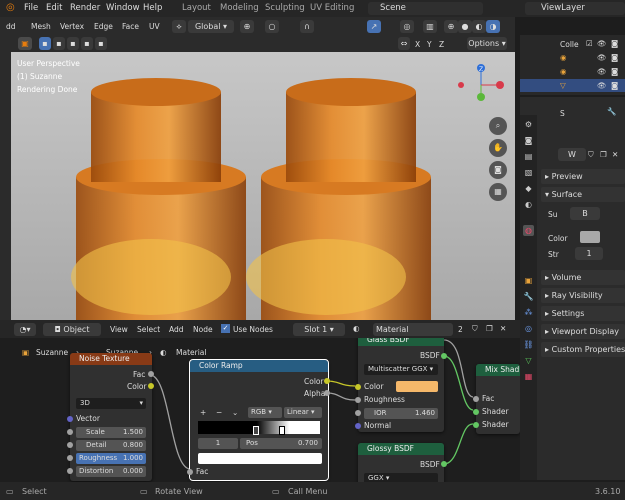 The width and height of the screenshot is (625, 500). Describe the element at coordinates (430, 26) in the screenshot. I see `xray-button: ▥` at that location.